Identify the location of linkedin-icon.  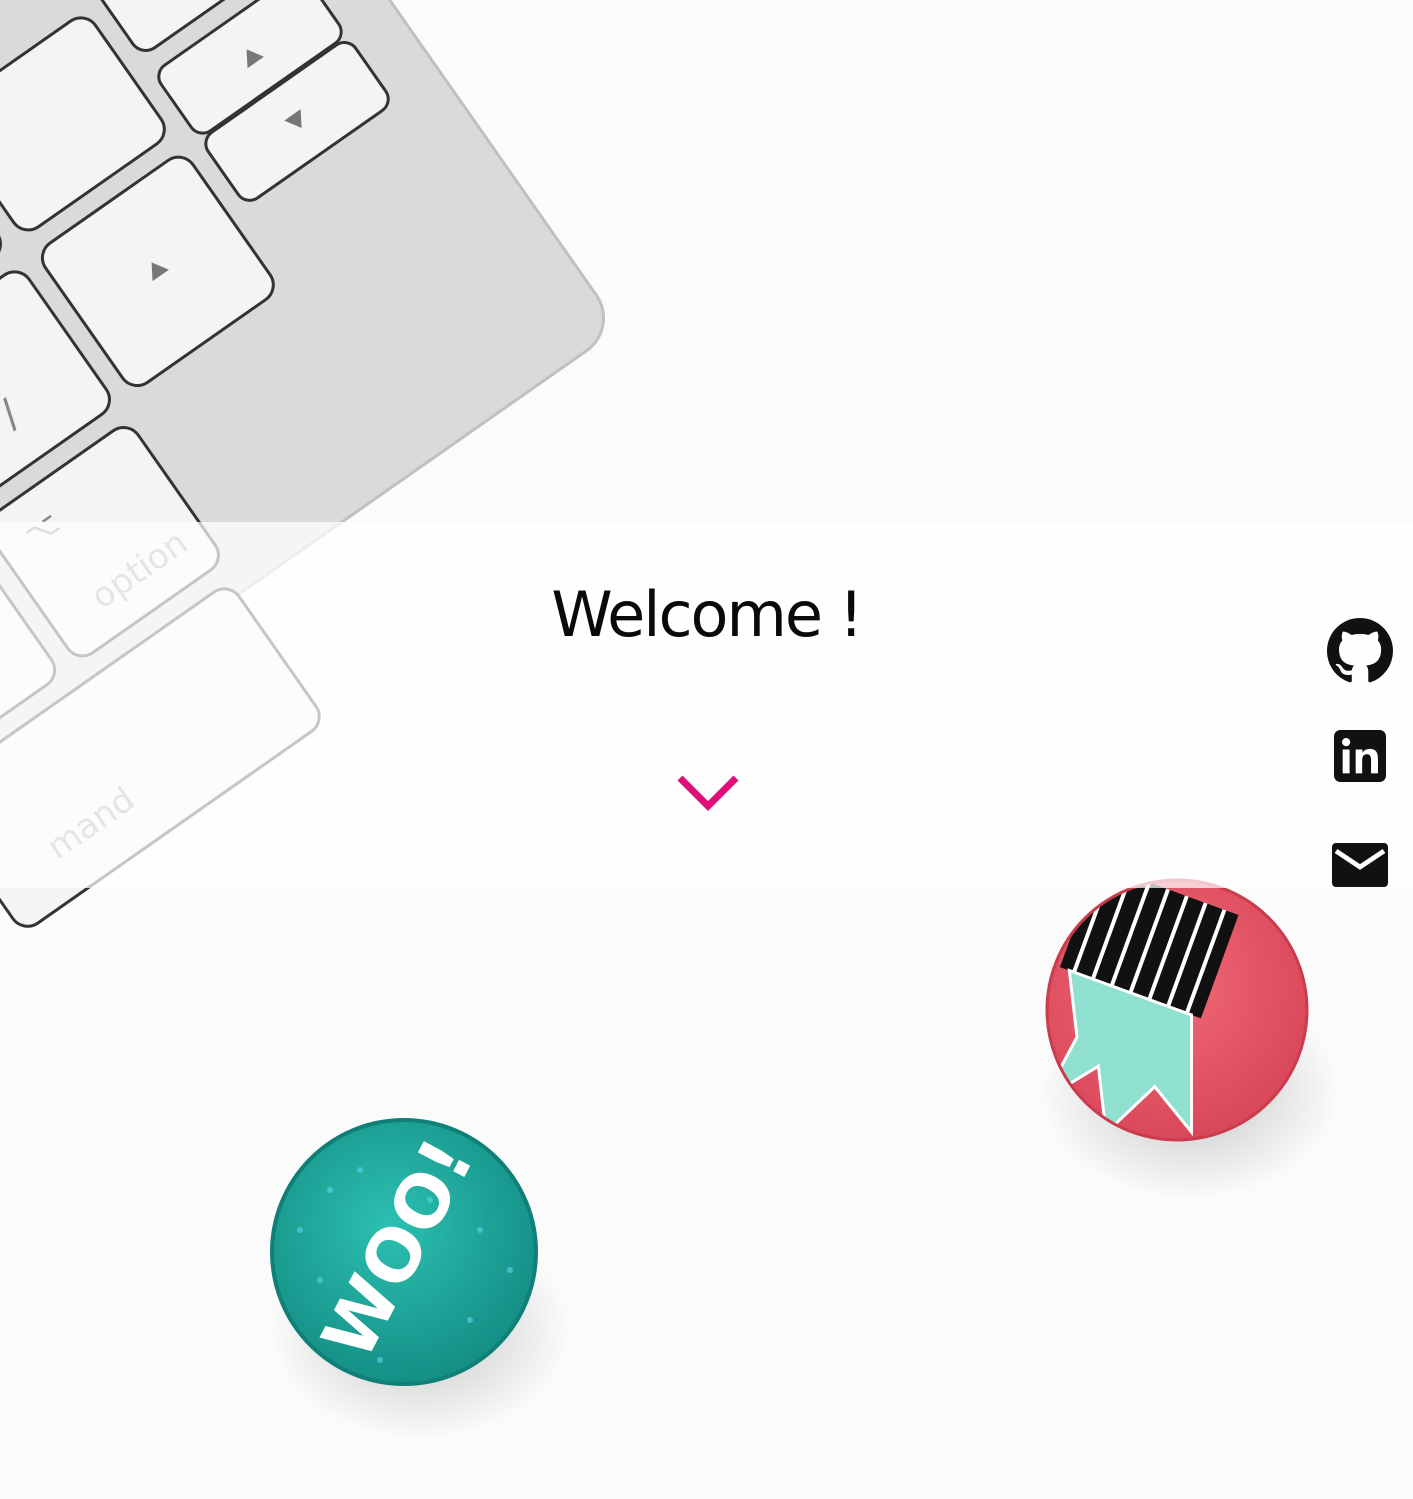
(1360, 756).